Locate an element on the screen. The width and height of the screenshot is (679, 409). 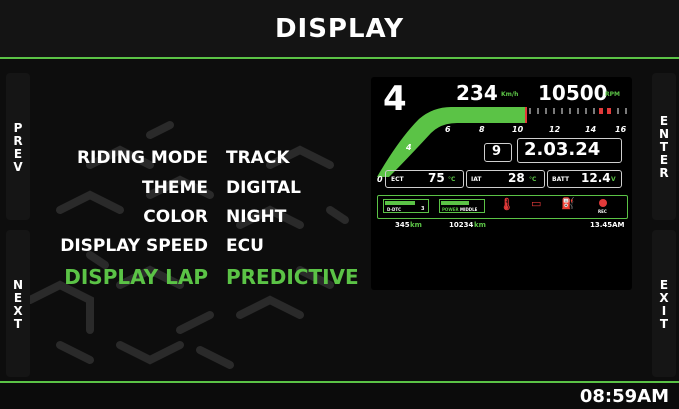
rpm-tick-4: 4 is located at coordinates (409, 147).